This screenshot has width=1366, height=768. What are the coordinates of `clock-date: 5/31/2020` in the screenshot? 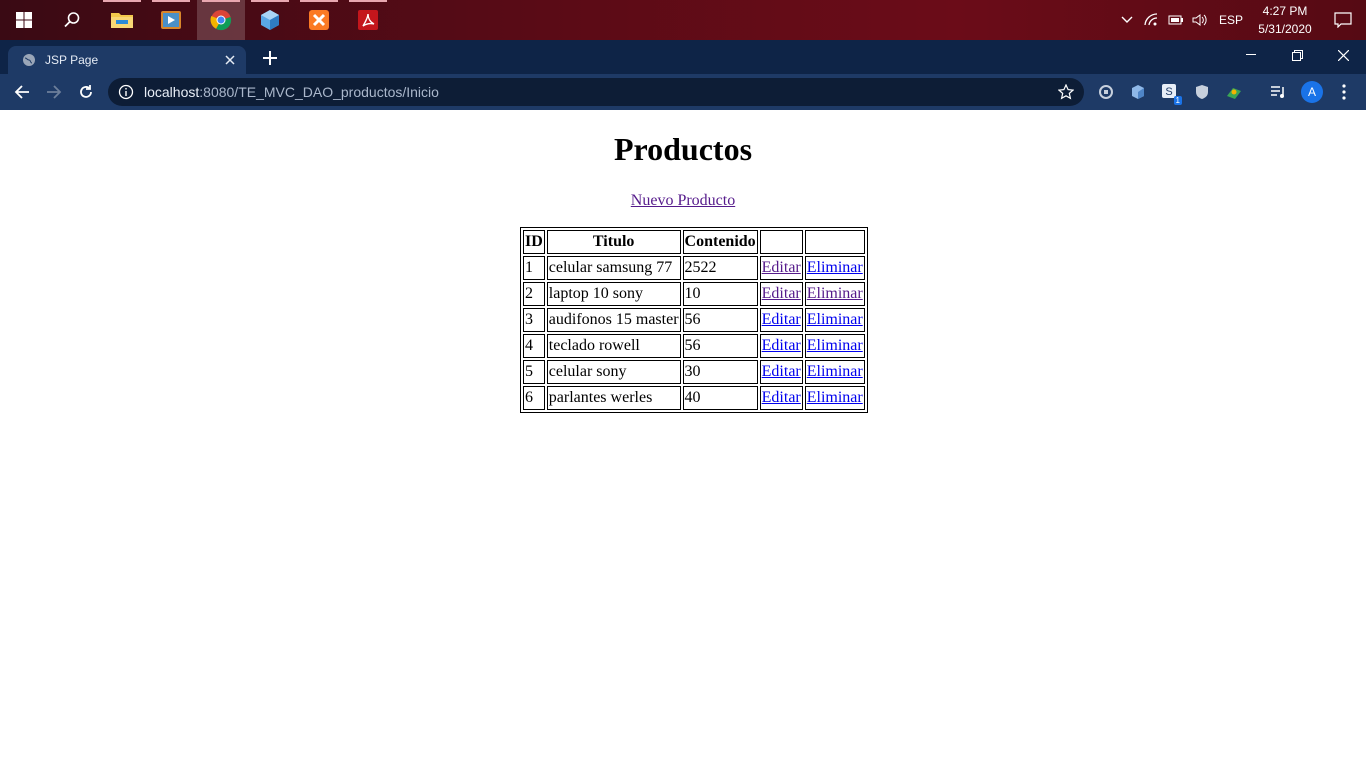 It's located at (1285, 29).